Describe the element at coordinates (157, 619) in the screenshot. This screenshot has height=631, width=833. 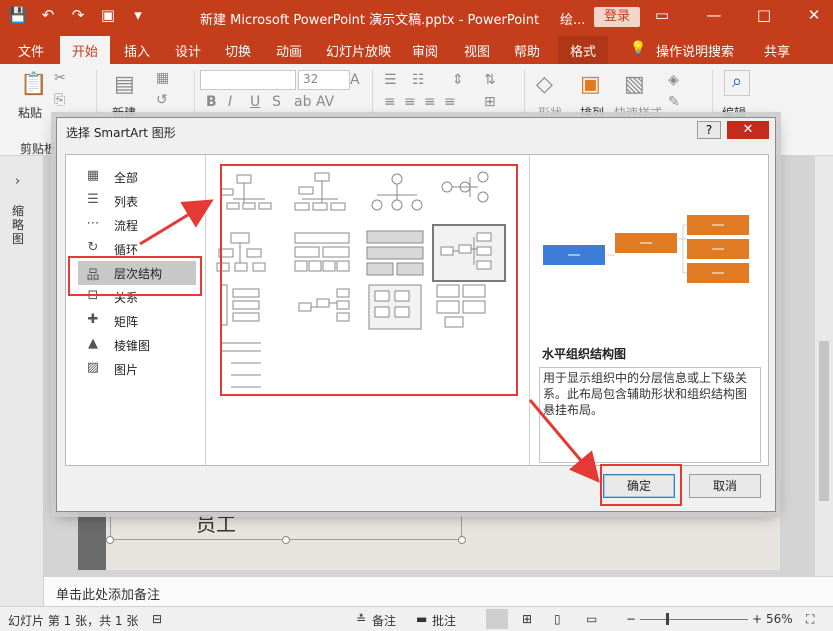
I see `accessibility-icon: ⊟` at that location.